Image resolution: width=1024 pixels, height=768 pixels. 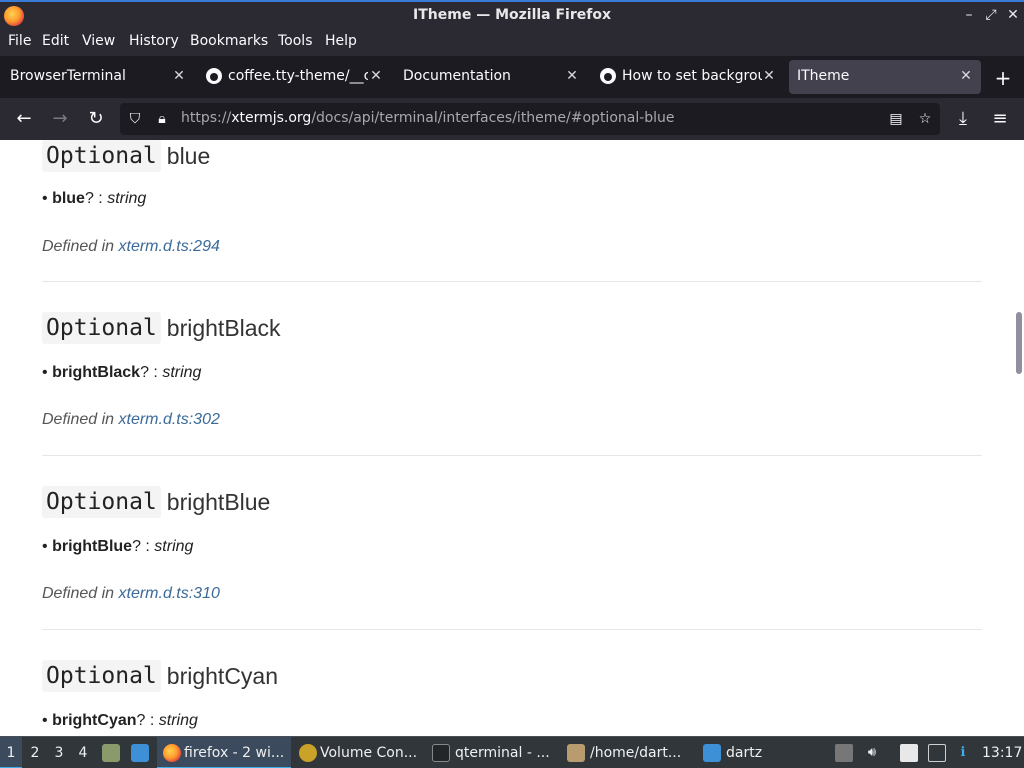 What do you see at coordinates (295, 41) in the screenshot?
I see `menu-tools: Tools` at bounding box center [295, 41].